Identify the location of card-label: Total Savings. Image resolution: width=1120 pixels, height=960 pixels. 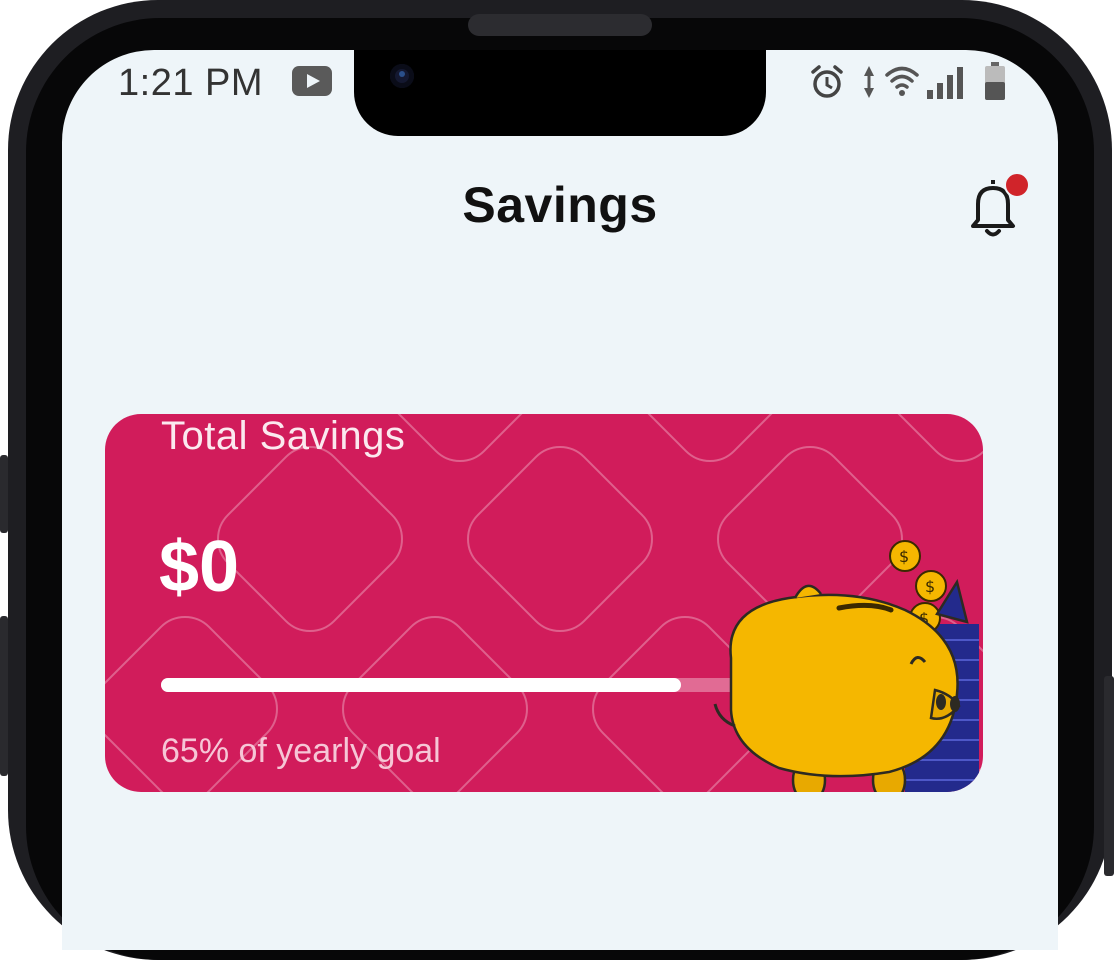
(283, 436).